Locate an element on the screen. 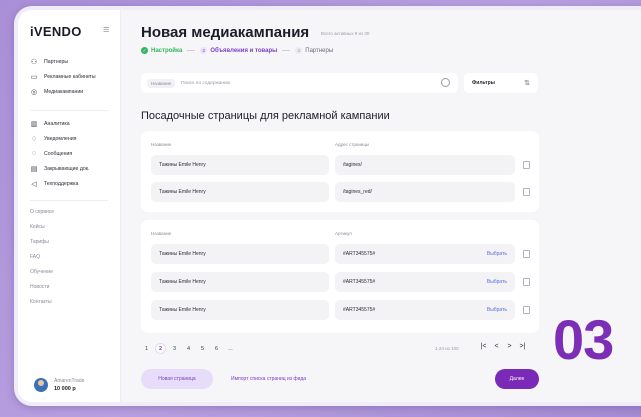  search-bar: Название Поиск по содержанию is located at coordinates (299, 83).